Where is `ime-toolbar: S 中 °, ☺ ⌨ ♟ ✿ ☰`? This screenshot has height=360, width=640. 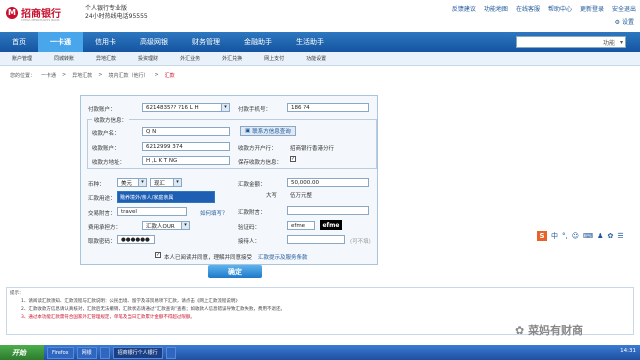
ime-toolbar: S 中 °, ☺ ⌨ ♟ ✿ ☰ is located at coordinates (587, 236).